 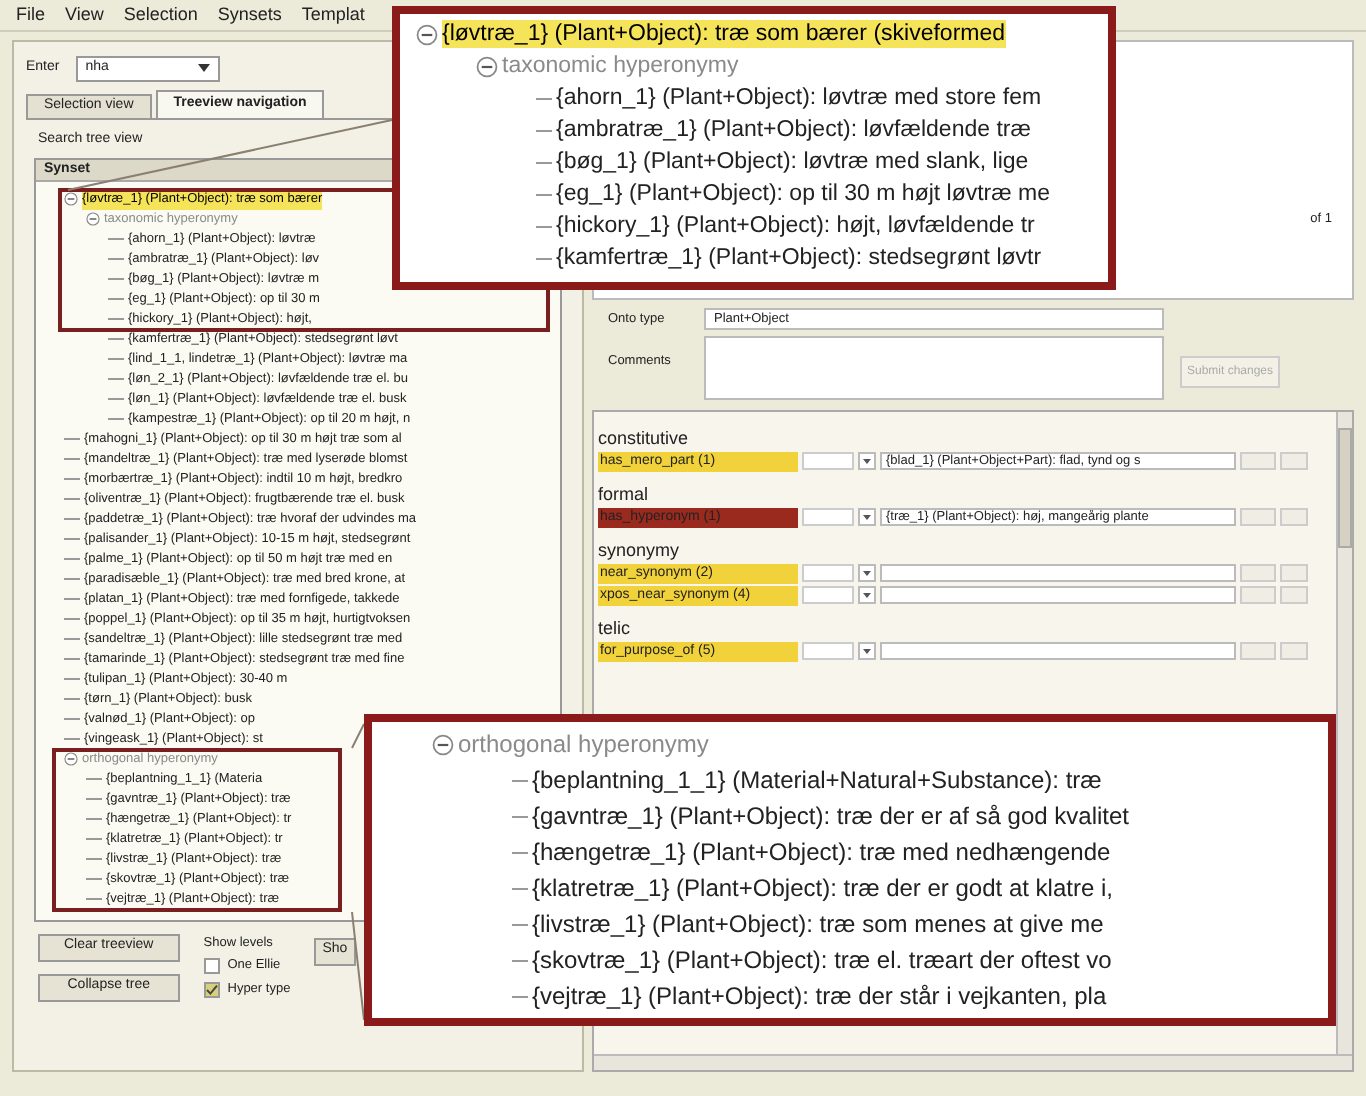 I want to click on tree-item: {kamfertræ_1} (Plant+Object): stedsegrønt løvtr, so click(x=799, y=258).